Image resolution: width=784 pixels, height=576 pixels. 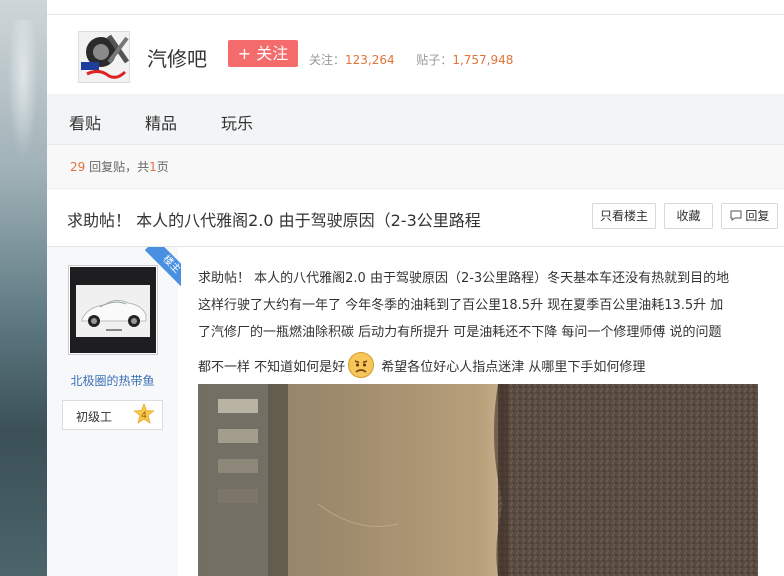 What do you see at coordinates (272, 367) in the screenshot?
I see `post-line-part: 都不一样 不知道如何是好` at bounding box center [272, 367].